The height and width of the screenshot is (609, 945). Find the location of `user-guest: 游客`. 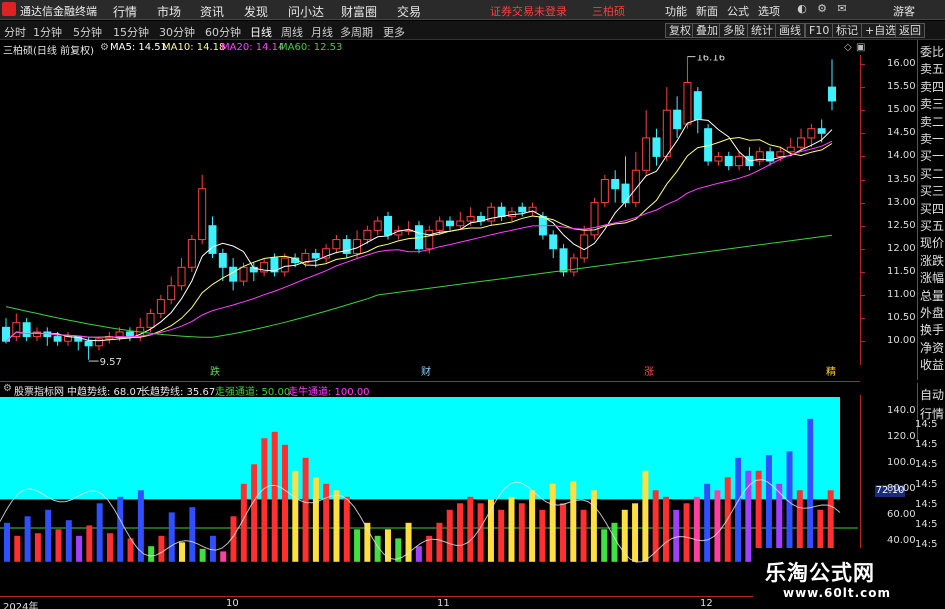

user-guest: 游客 is located at coordinates (904, 11).